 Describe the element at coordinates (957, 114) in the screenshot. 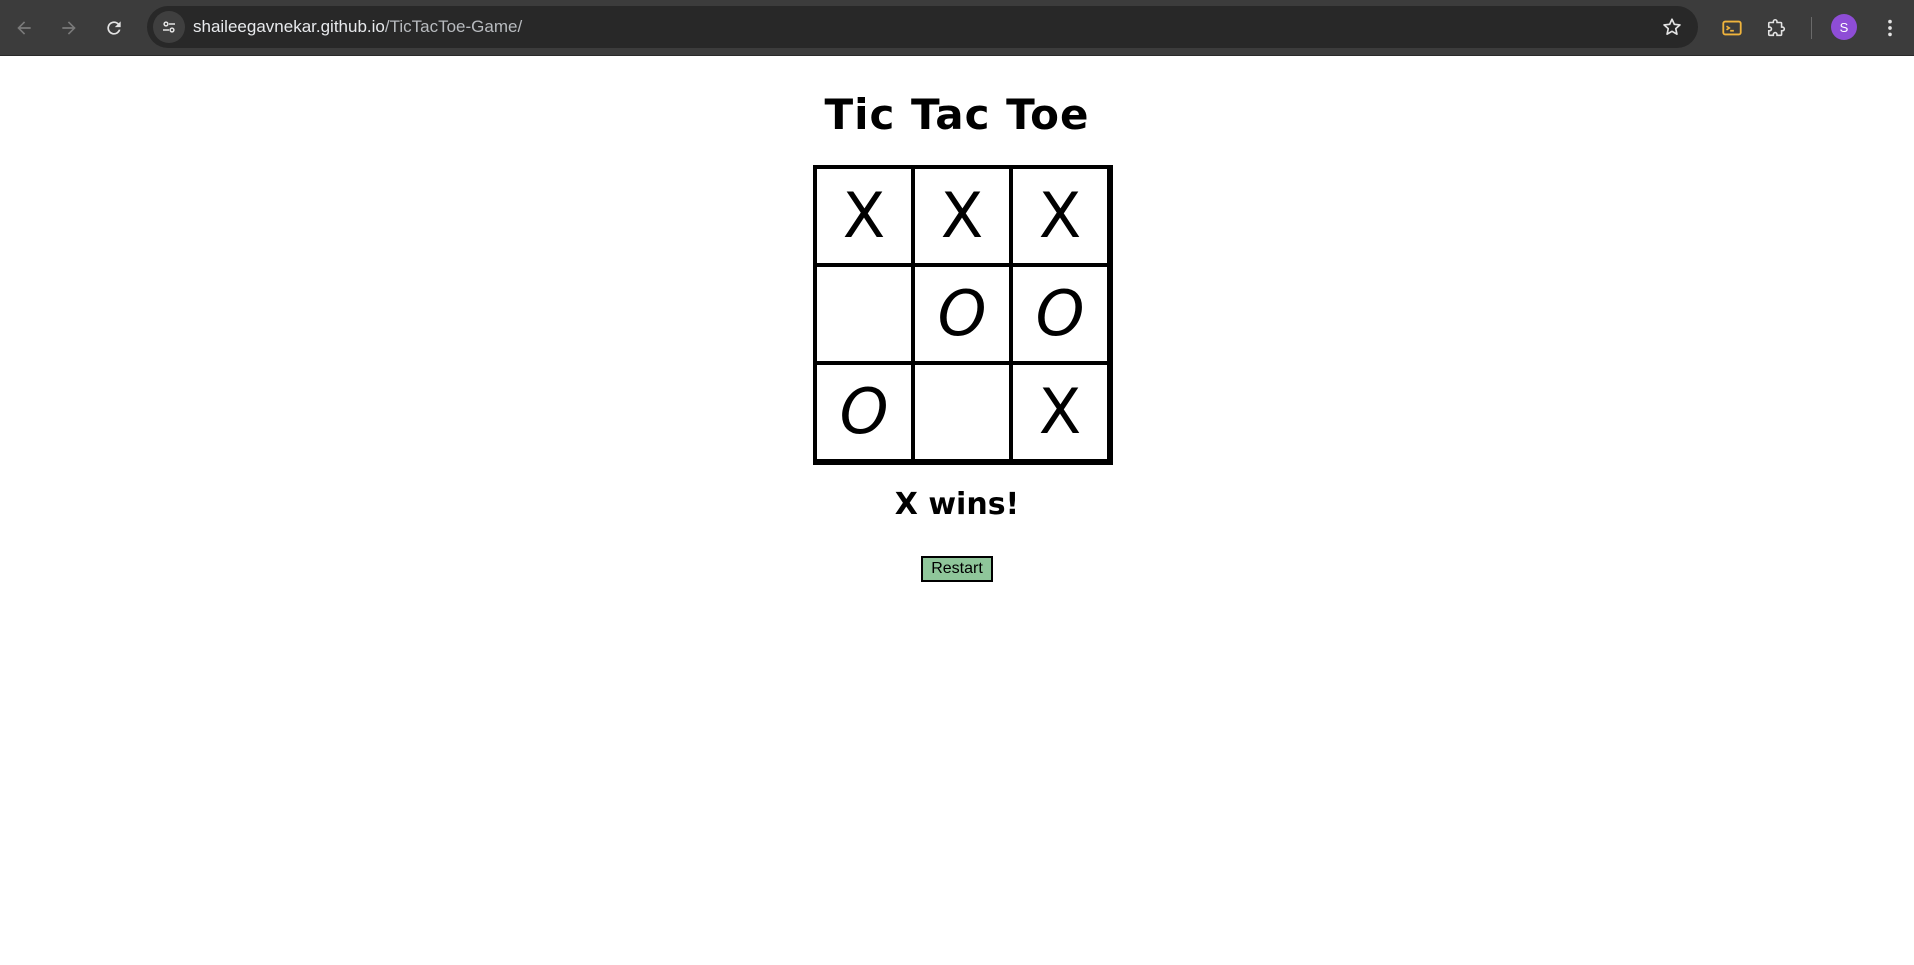

I see `page-title: Tic Tac Toe` at that location.